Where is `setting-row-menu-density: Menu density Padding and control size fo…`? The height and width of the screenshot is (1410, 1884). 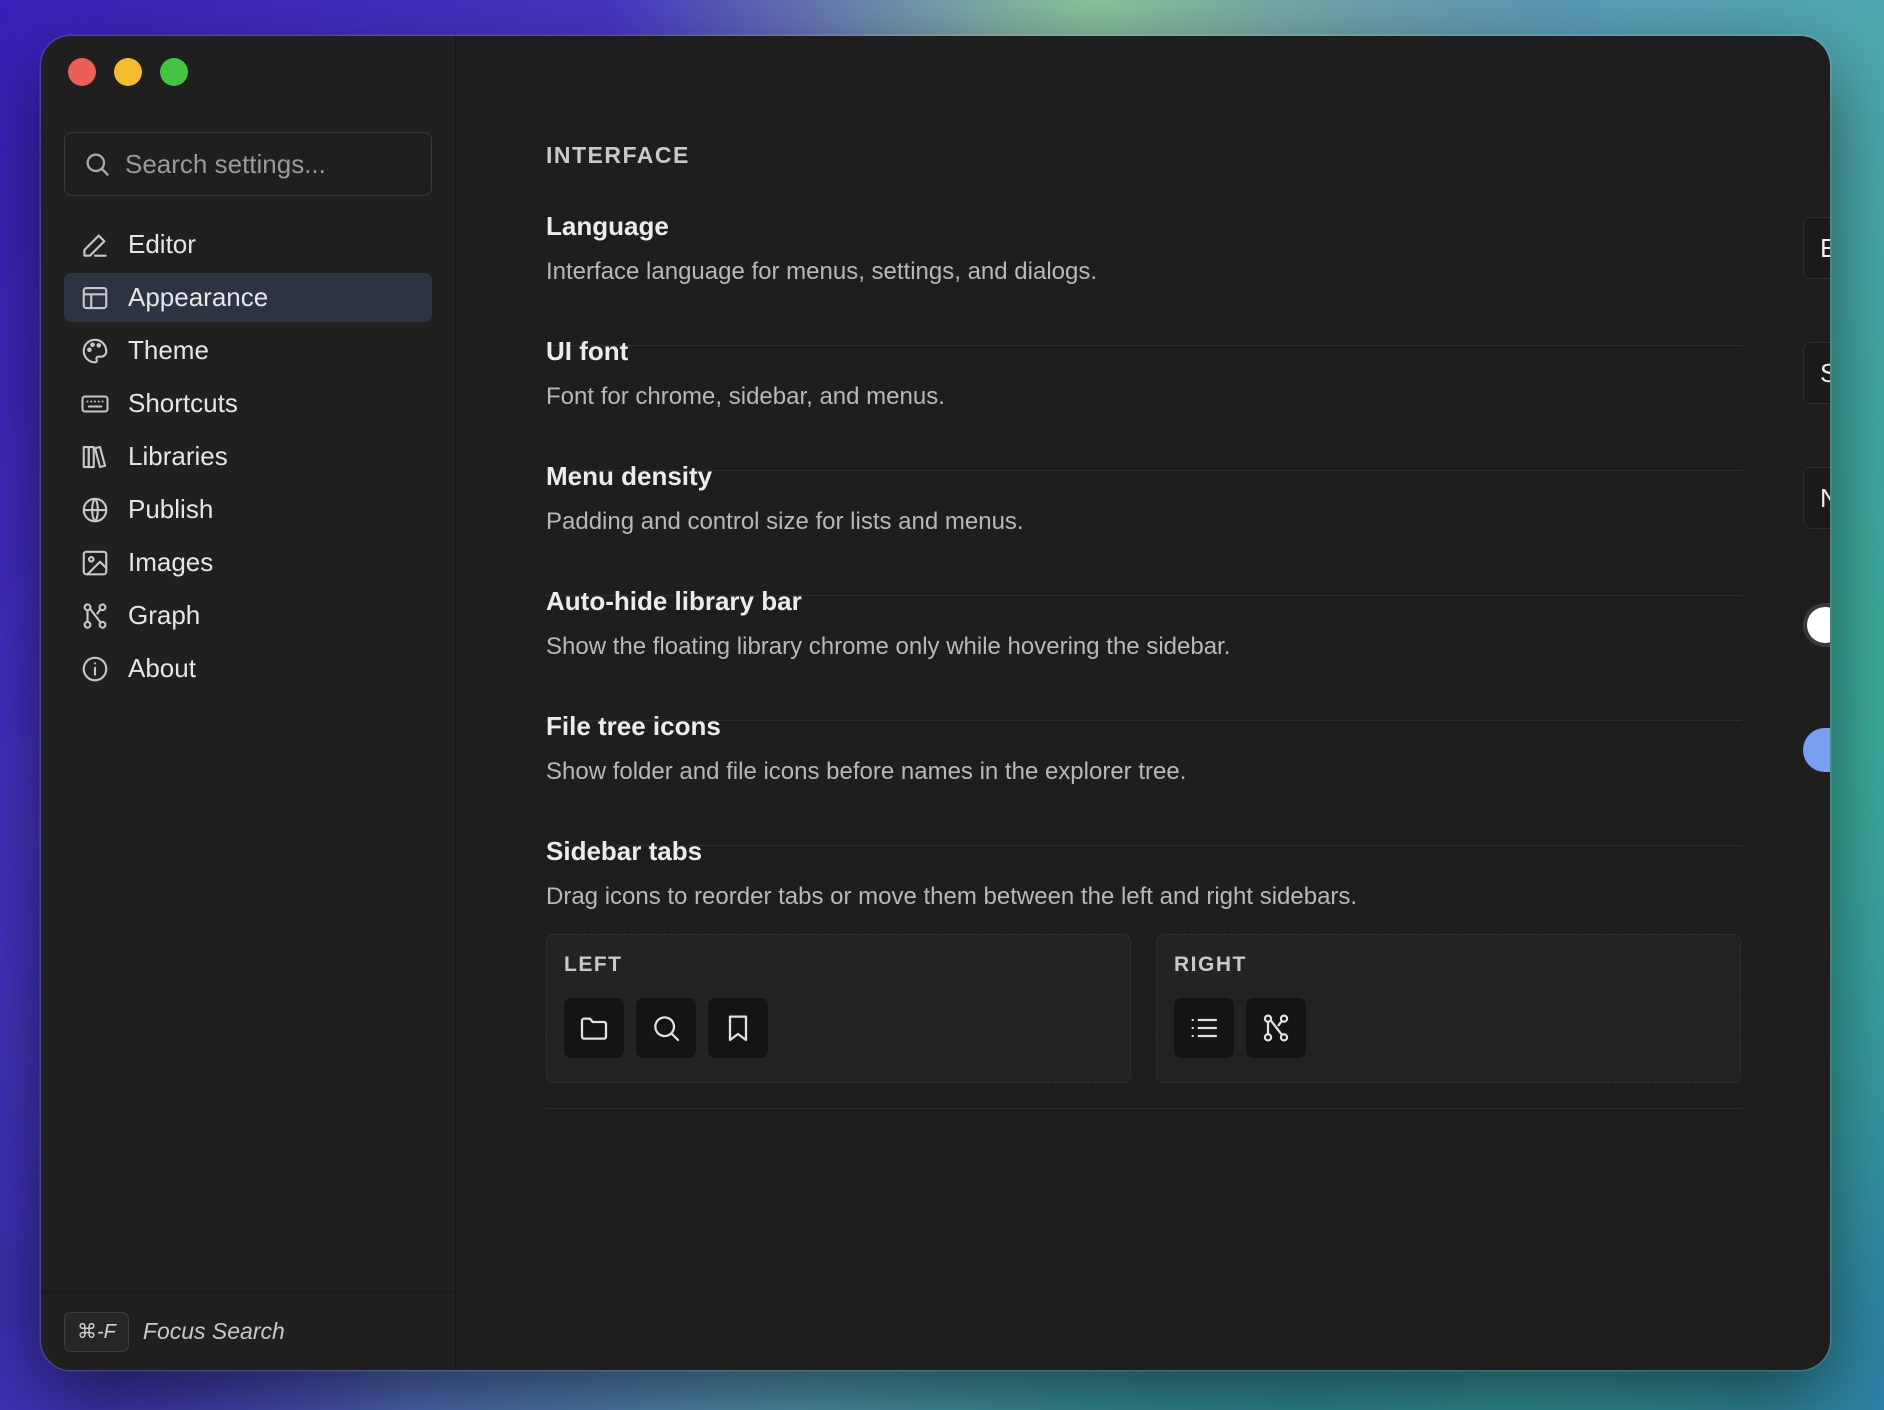
setting-row-menu-density: Menu density Padding and control size fo… is located at coordinates (1144, 528).